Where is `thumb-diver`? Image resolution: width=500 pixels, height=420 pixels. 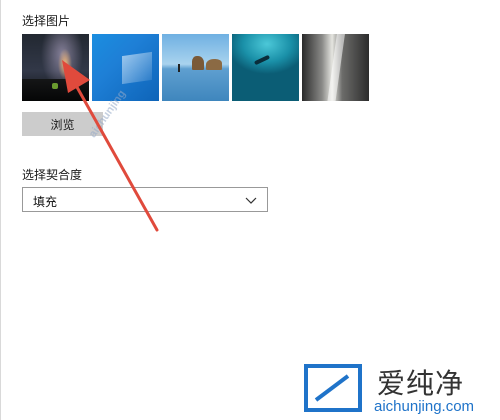
thumb-diver is located at coordinates (262, 60).